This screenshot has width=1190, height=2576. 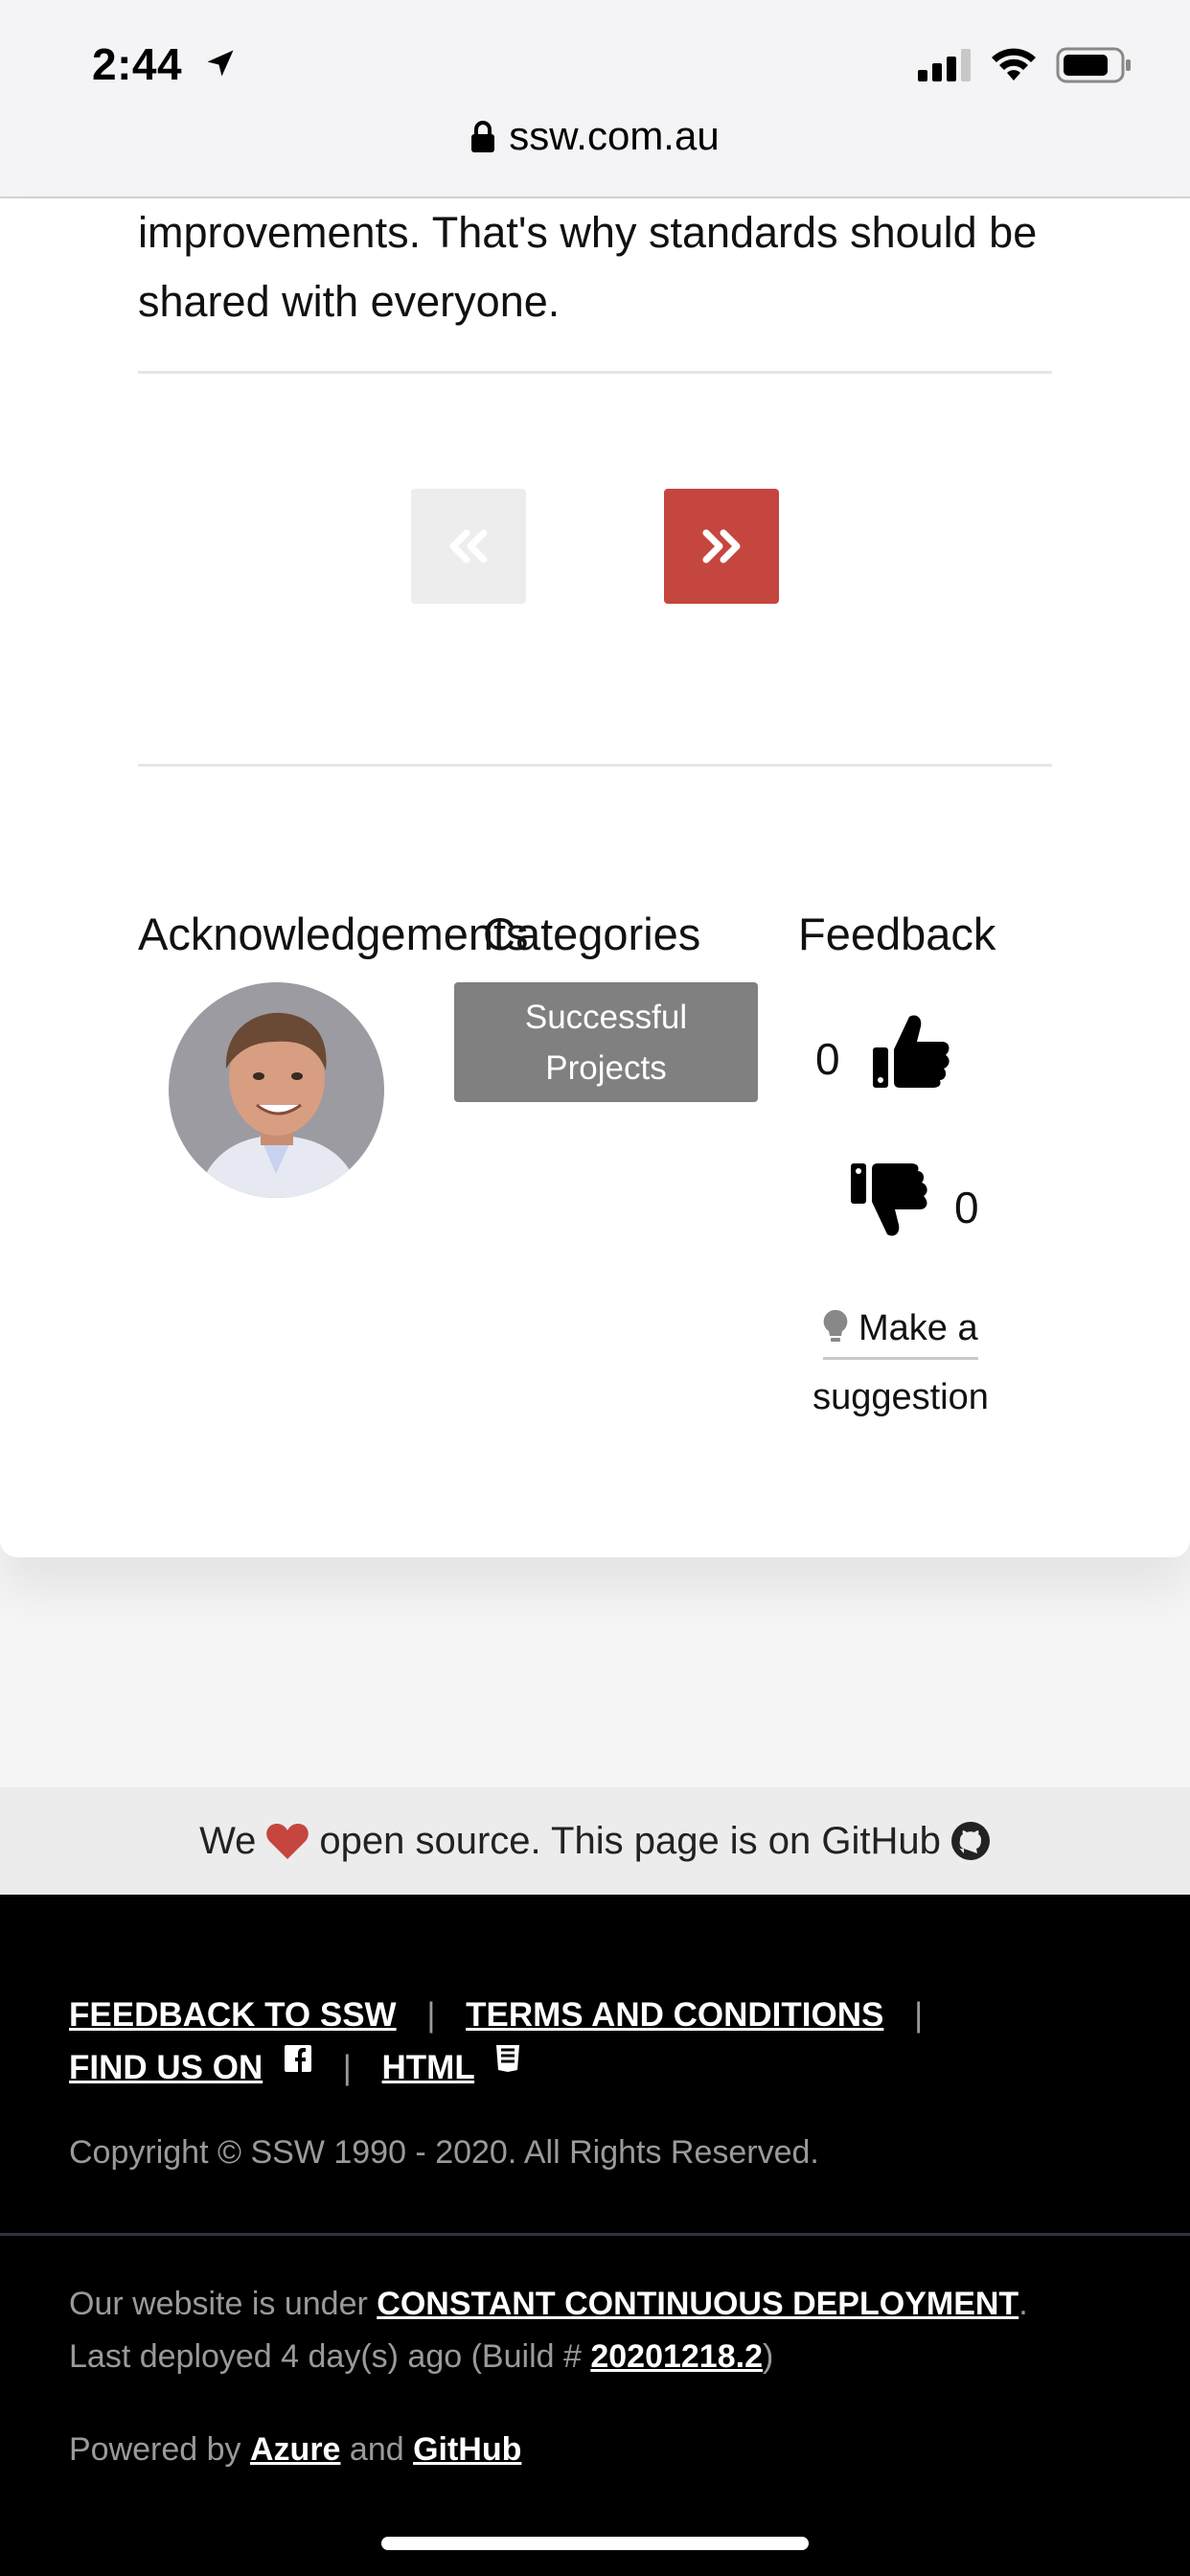 I want to click on browser-top-bar: 2:44 ssw.com.au, so click(x=595, y=99).